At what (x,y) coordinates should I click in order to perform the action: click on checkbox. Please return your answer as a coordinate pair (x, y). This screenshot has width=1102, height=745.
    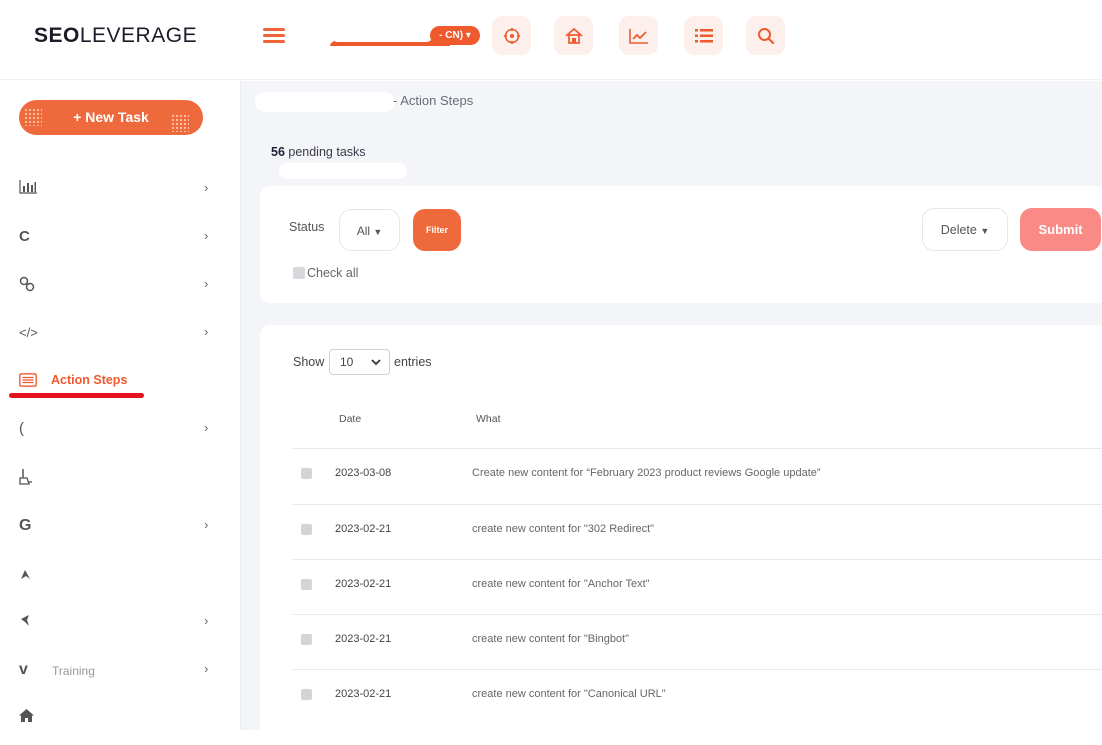
    Looking at the image, I should click on (299, 273).